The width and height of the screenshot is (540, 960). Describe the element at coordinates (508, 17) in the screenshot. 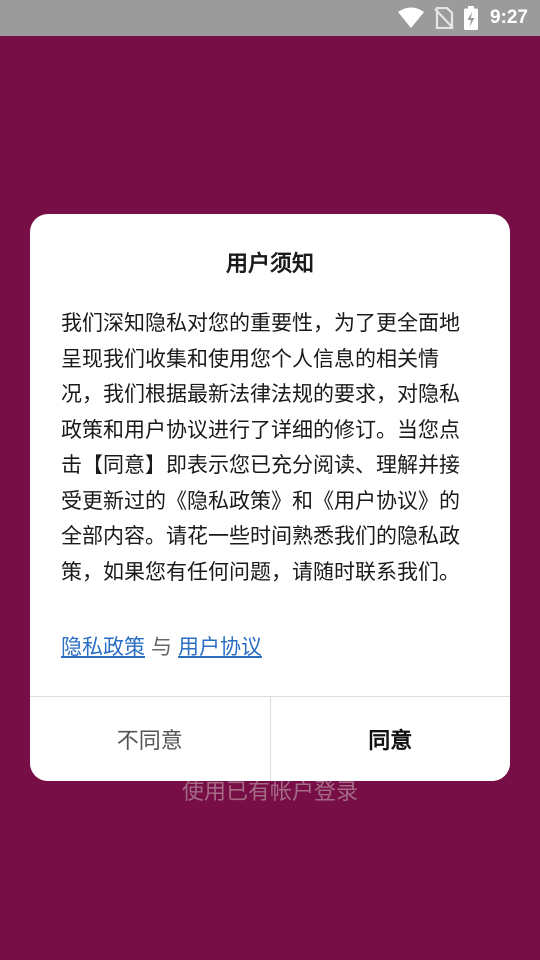

I see `status-time: 9:27` at that location.